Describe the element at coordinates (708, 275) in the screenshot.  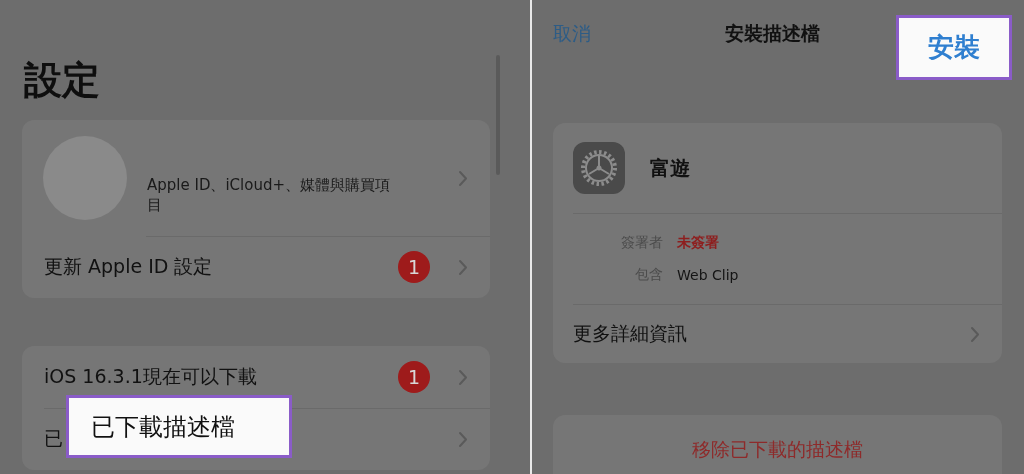
I see `detail-value: Web Clip` at that location.